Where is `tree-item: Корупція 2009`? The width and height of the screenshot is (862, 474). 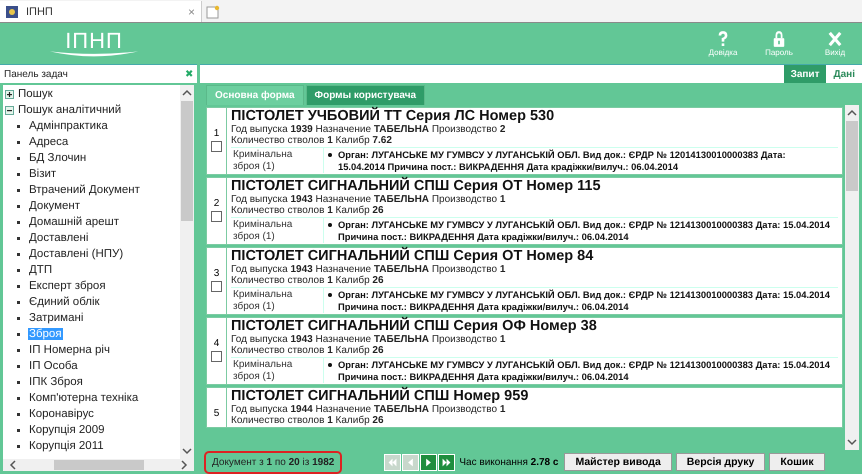
tree-item: Корупція 2009 is located at coordinates (67, 430).